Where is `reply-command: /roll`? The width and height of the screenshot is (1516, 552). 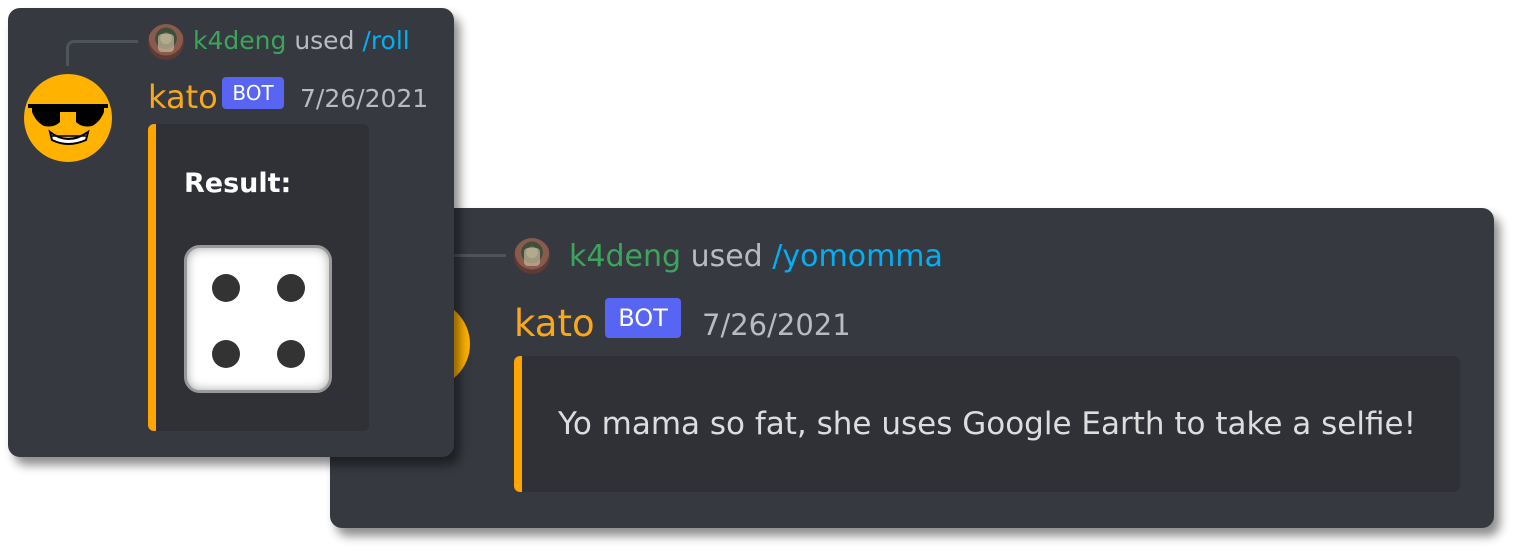 reply-command: /roll is located at coordinates (385, 40).